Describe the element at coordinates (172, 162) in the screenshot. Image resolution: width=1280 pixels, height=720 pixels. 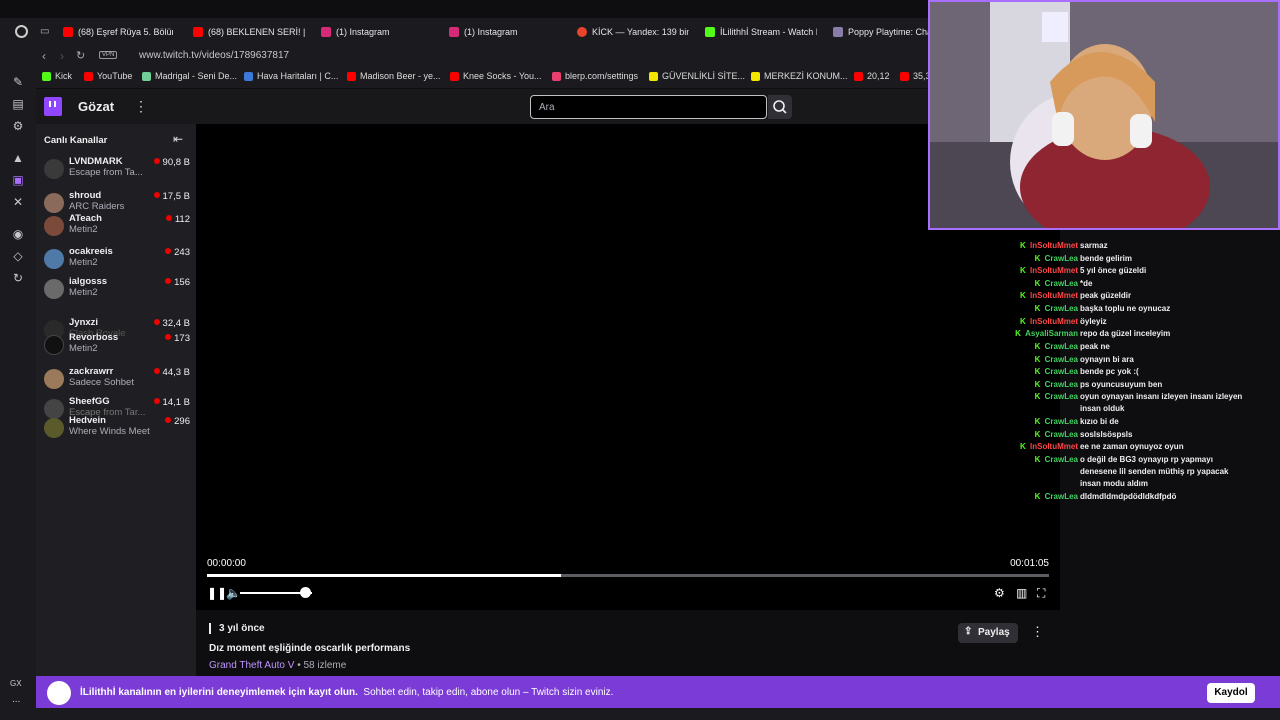
I see `viewer-count: 90,8 B` at that location.